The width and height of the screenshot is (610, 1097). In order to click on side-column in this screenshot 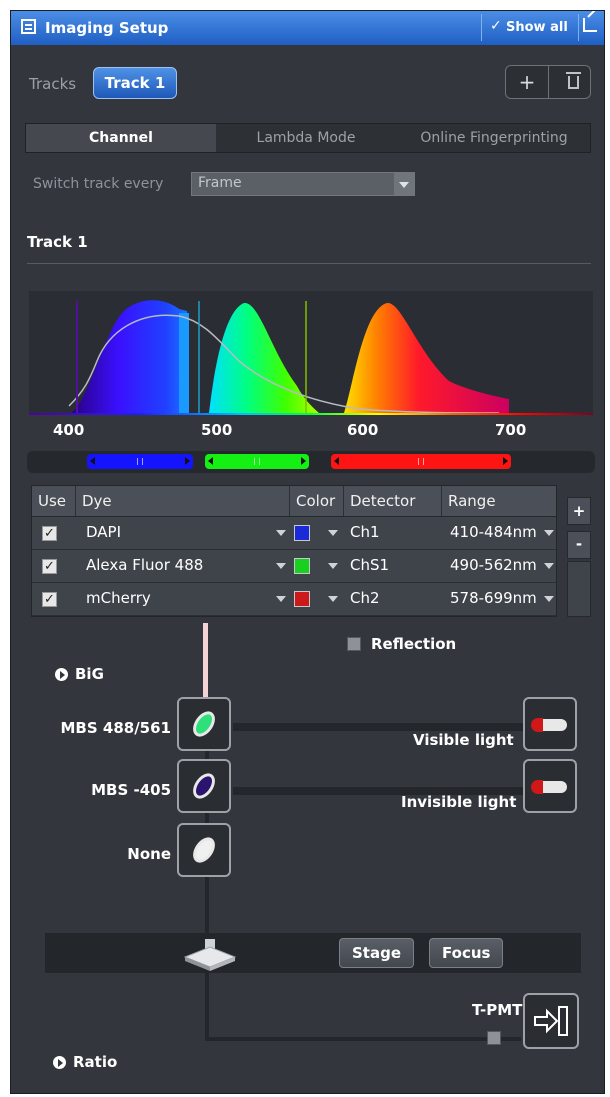, I will do `click(579, 589)`.